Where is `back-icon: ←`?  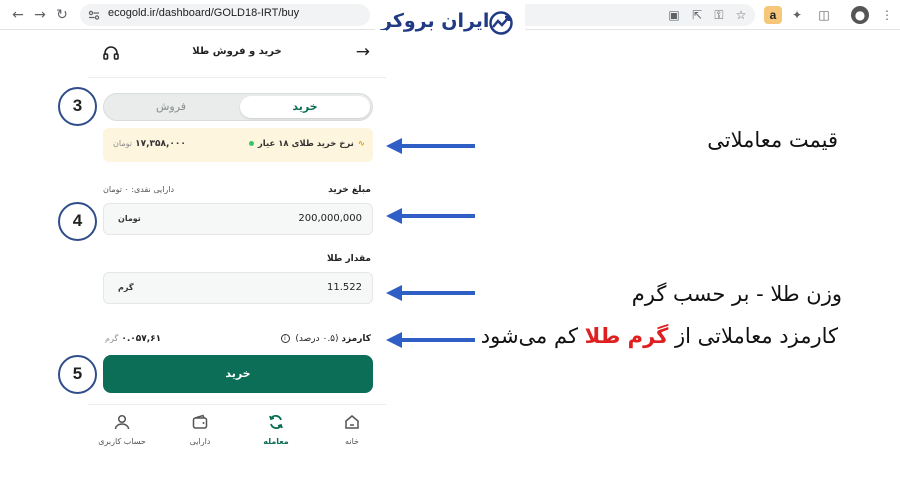
back-icon: ← is located at coordinates (18, 15).